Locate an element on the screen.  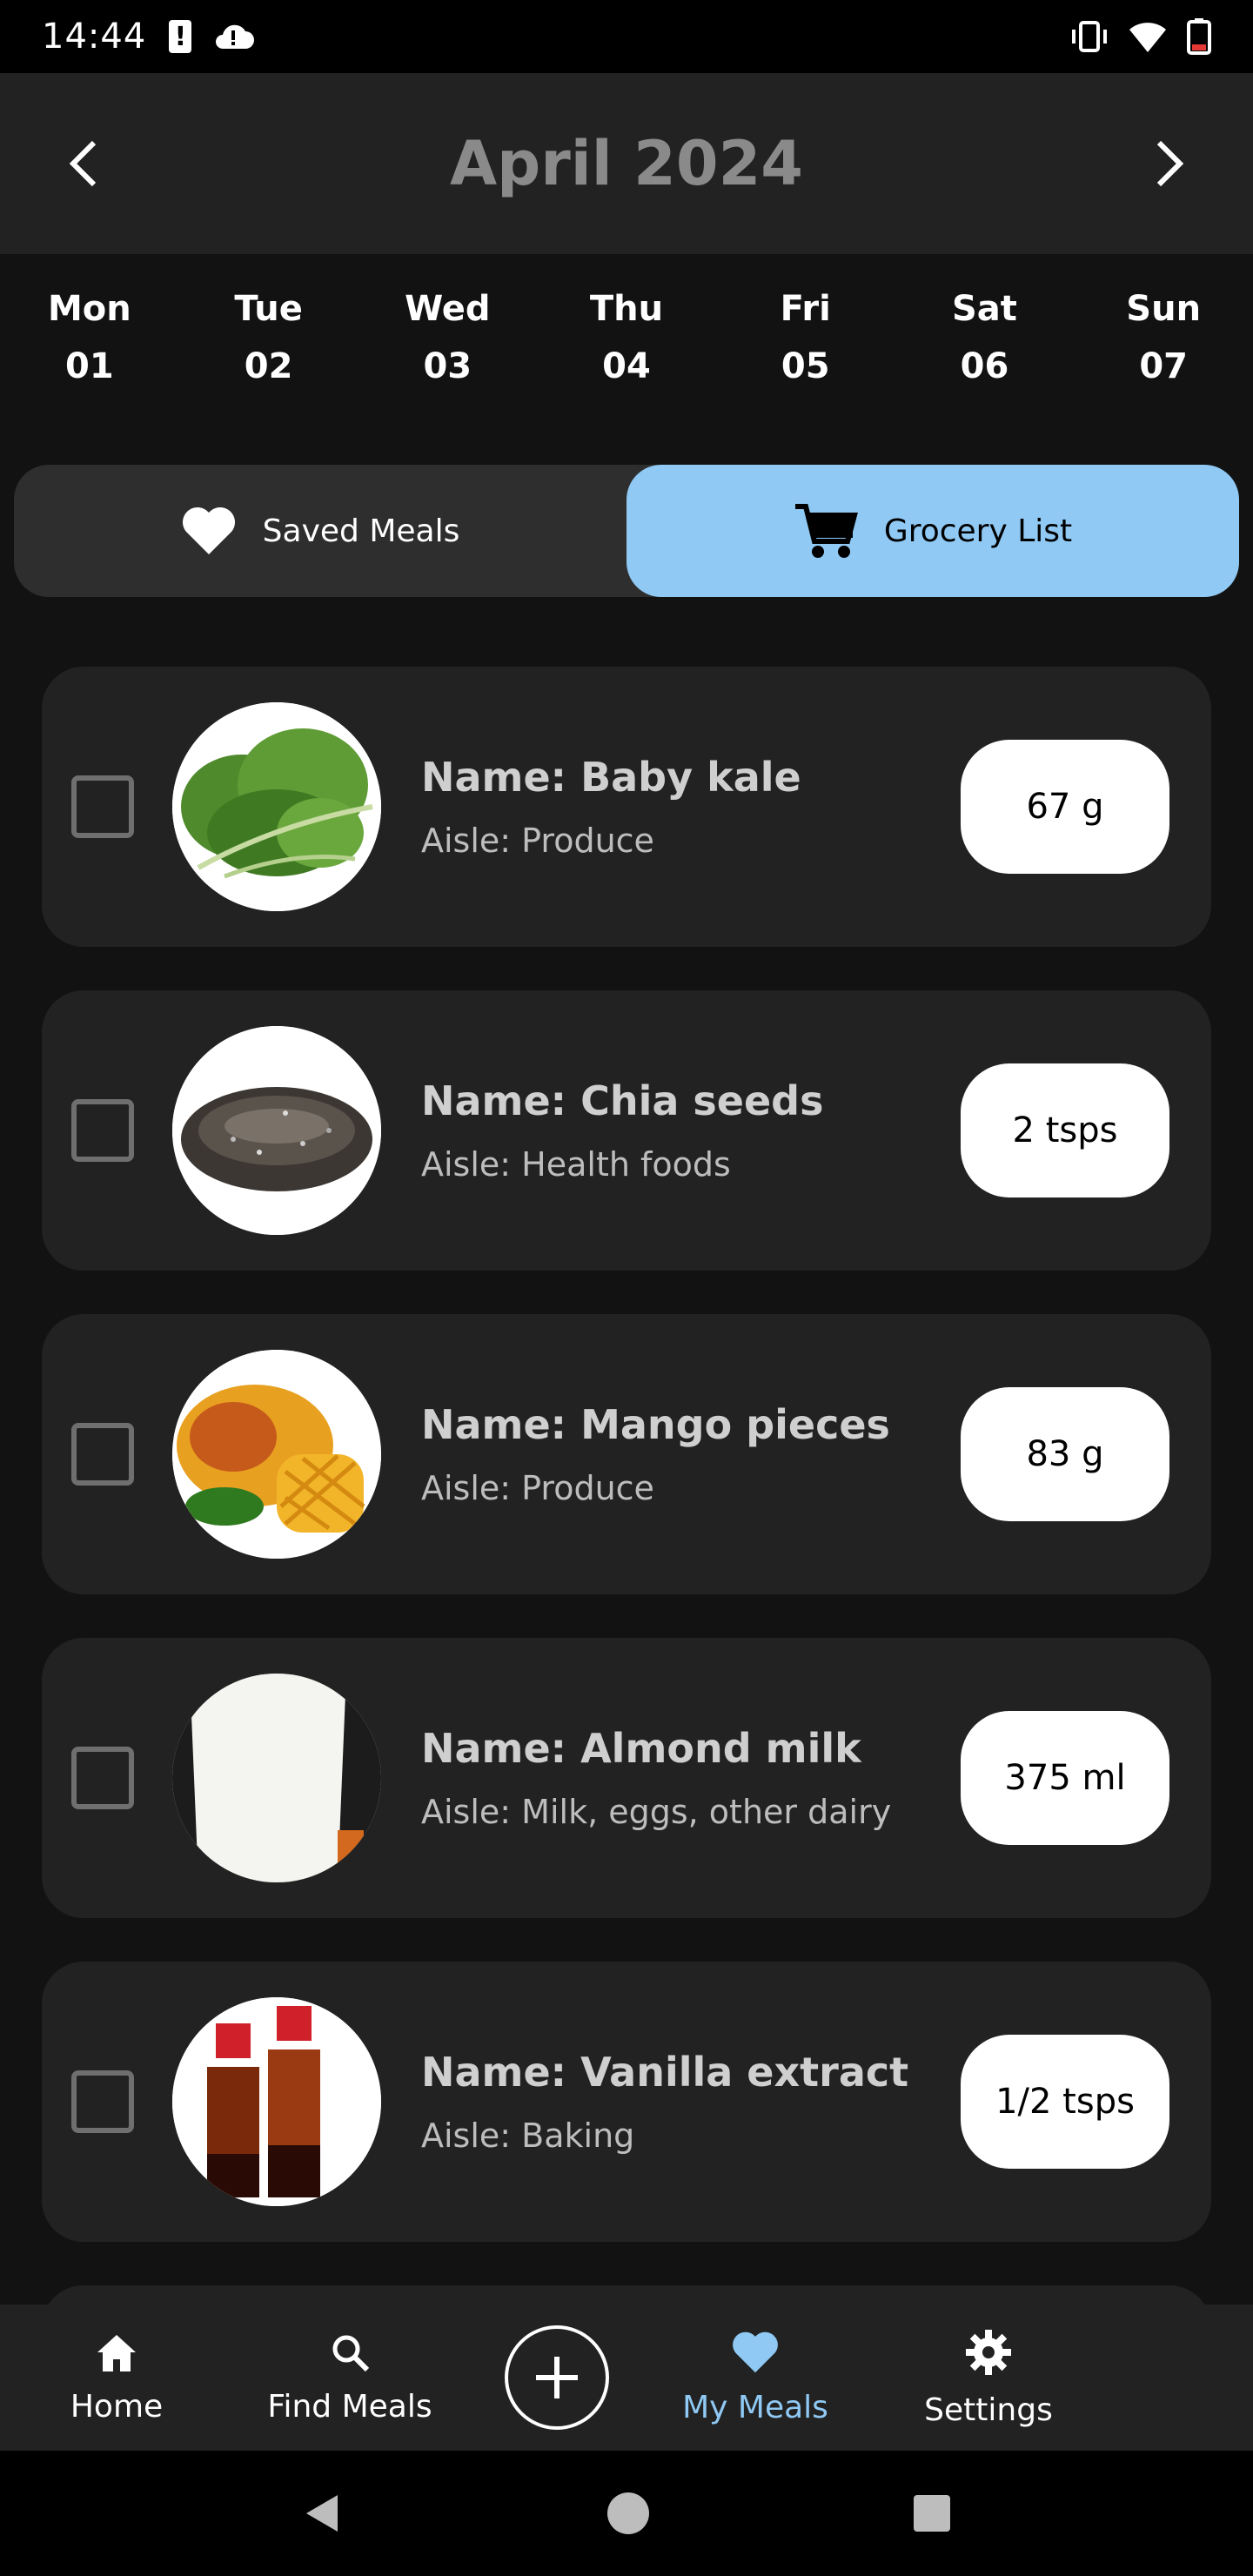
recents-icon is located at coordinates (932, 2513).